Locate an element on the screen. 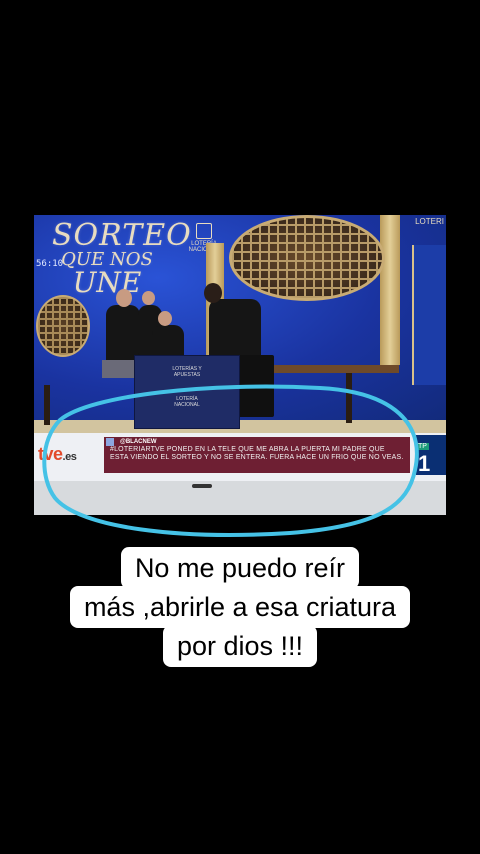 This screenshot has width=480, height=854. person-boy-legs is located at coordinates (254, 386).